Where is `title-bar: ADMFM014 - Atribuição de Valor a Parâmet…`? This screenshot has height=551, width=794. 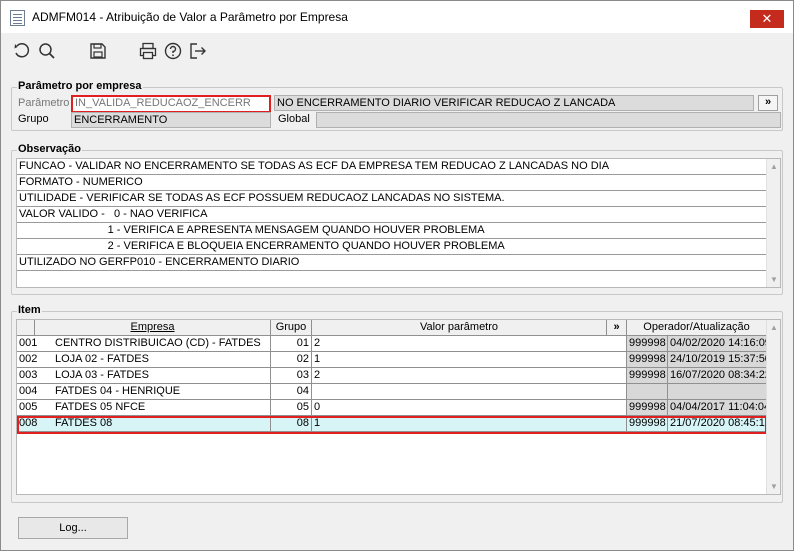
title-bar: ADMFM014 - Atribuição de Valor a Parâmet… is located at coordinates (397, 17).